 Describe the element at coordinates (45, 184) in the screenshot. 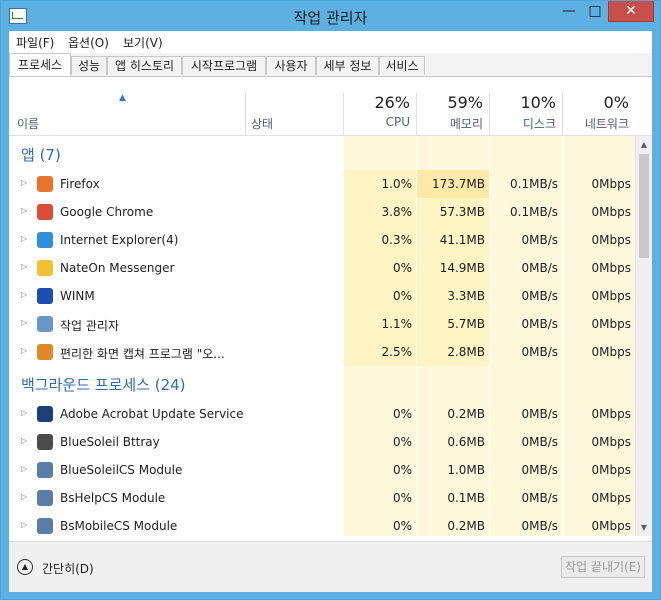

I see `firefox-icon` at that location.